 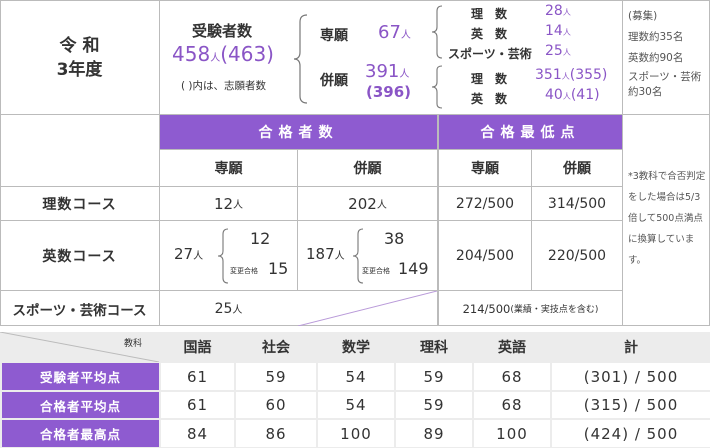 What do you see at coordinates (577, 255) in the screenshot?
I see `eisuu-min-heigan: 220/500` at bounding box center [577, 255].